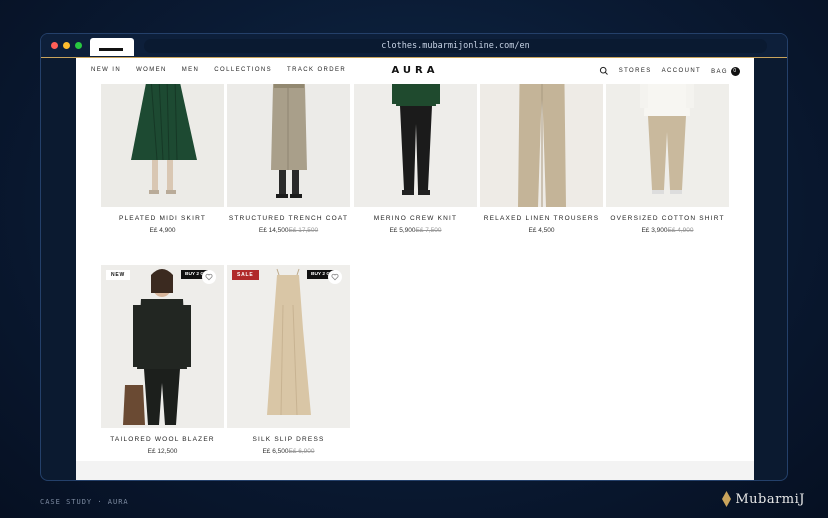 This screenshot has height=518, width=828. I want to click on price: E£ 3,900, so click(654, 230).